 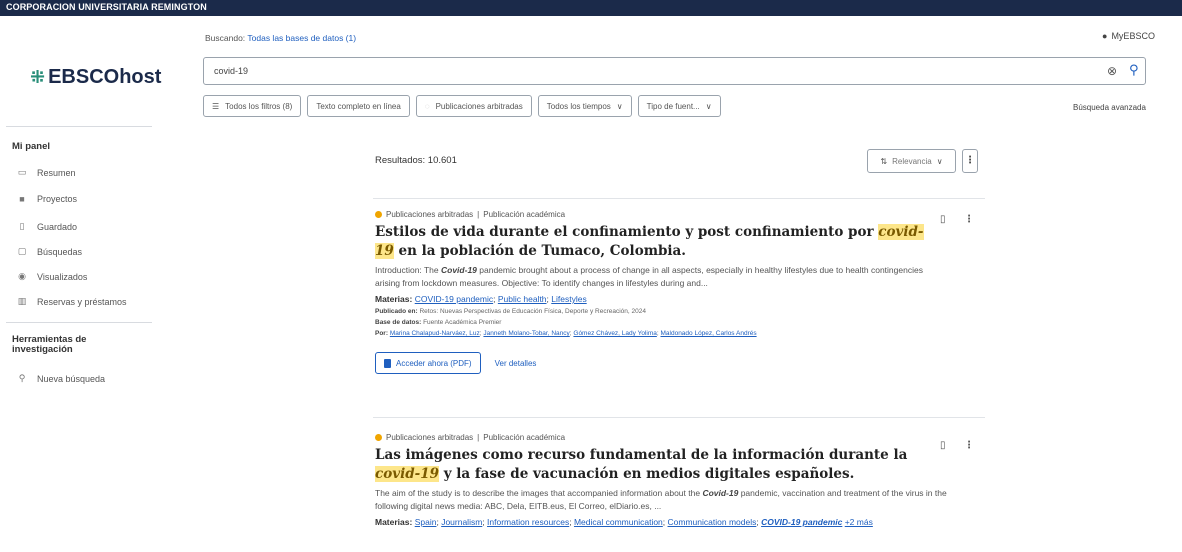 I want to click on subject-link: Communication models, so click(x=712, y=522).